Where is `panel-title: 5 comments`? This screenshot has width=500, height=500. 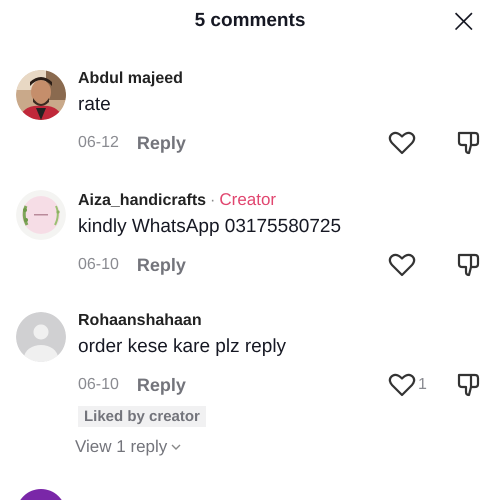 panel-title: 5 comments is located at coordinates (250, 21).